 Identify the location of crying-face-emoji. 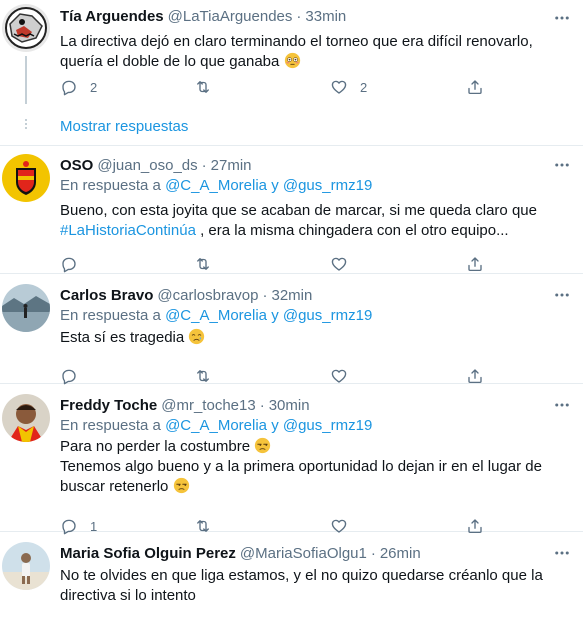
(196, 336).